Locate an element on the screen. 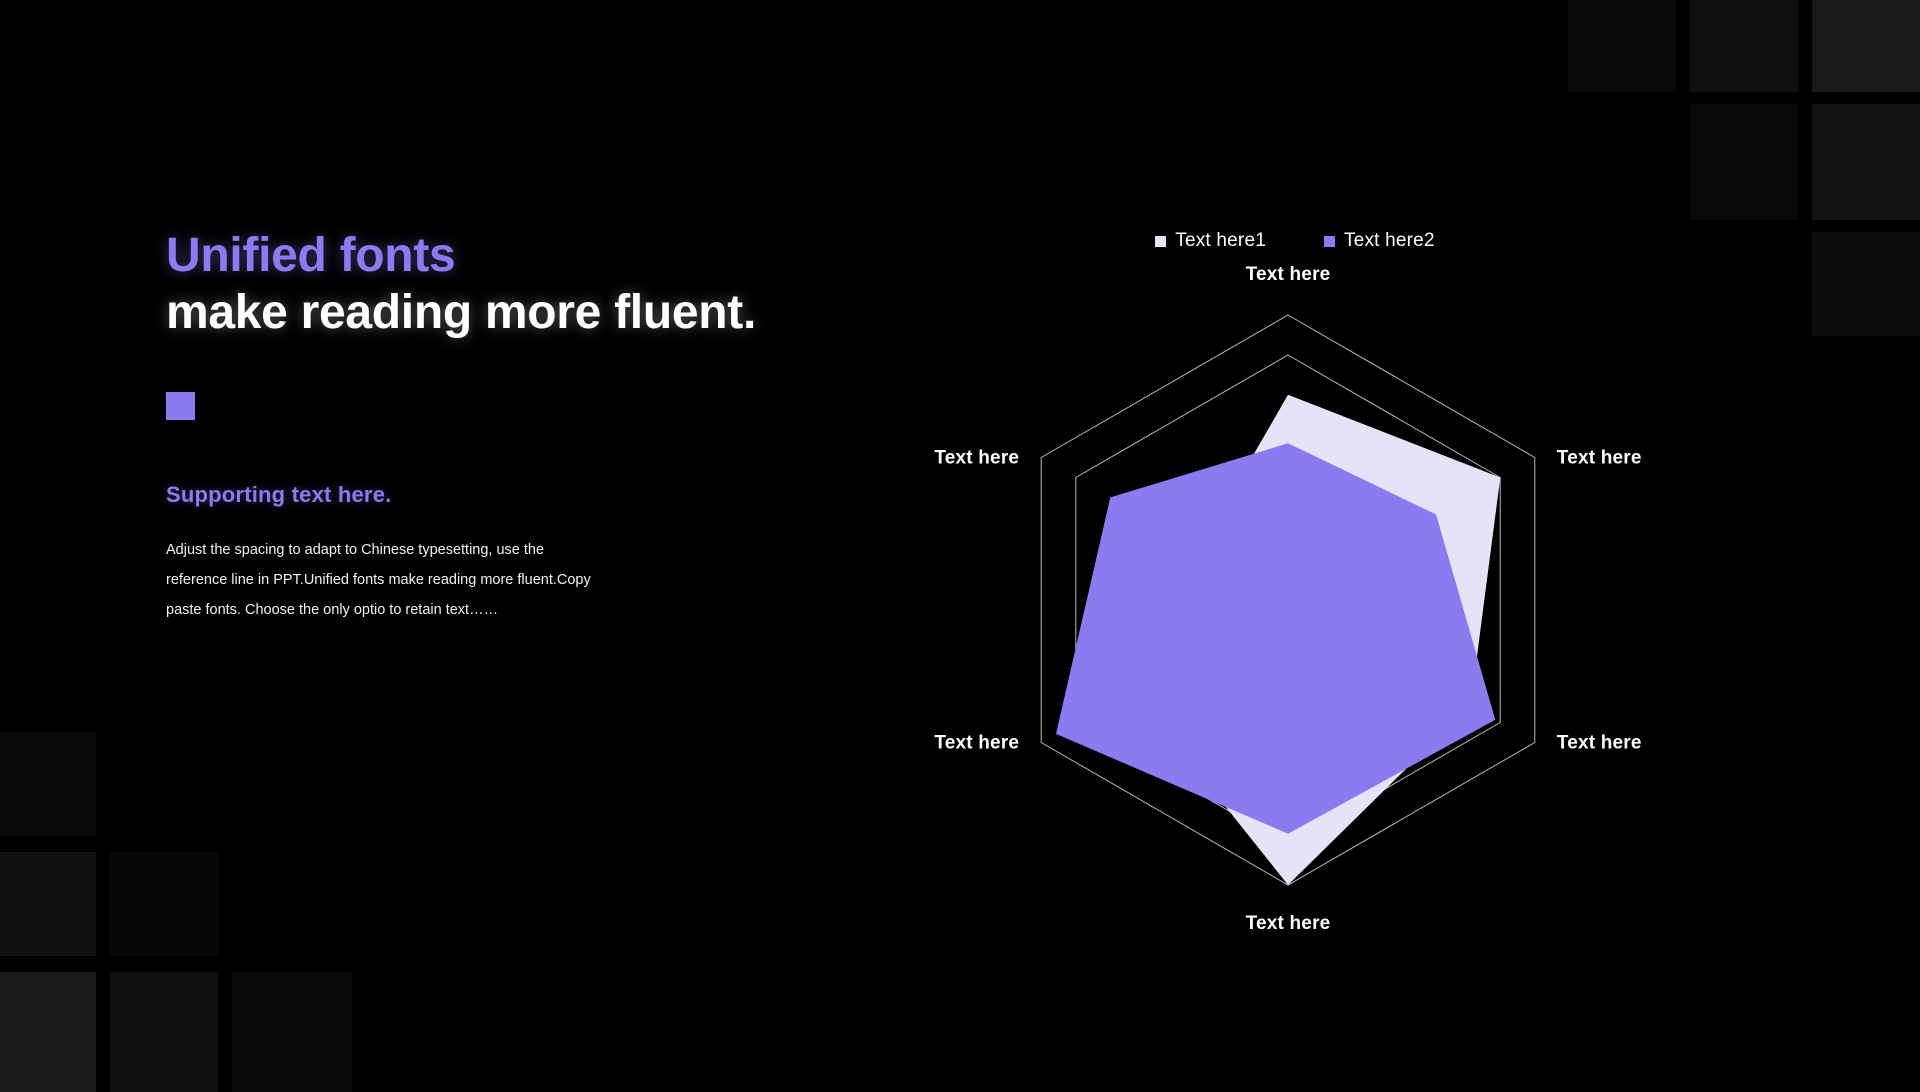 This screenshot has width=1920, height=1092. accent-square-marker is located at coordinates (180, 406).